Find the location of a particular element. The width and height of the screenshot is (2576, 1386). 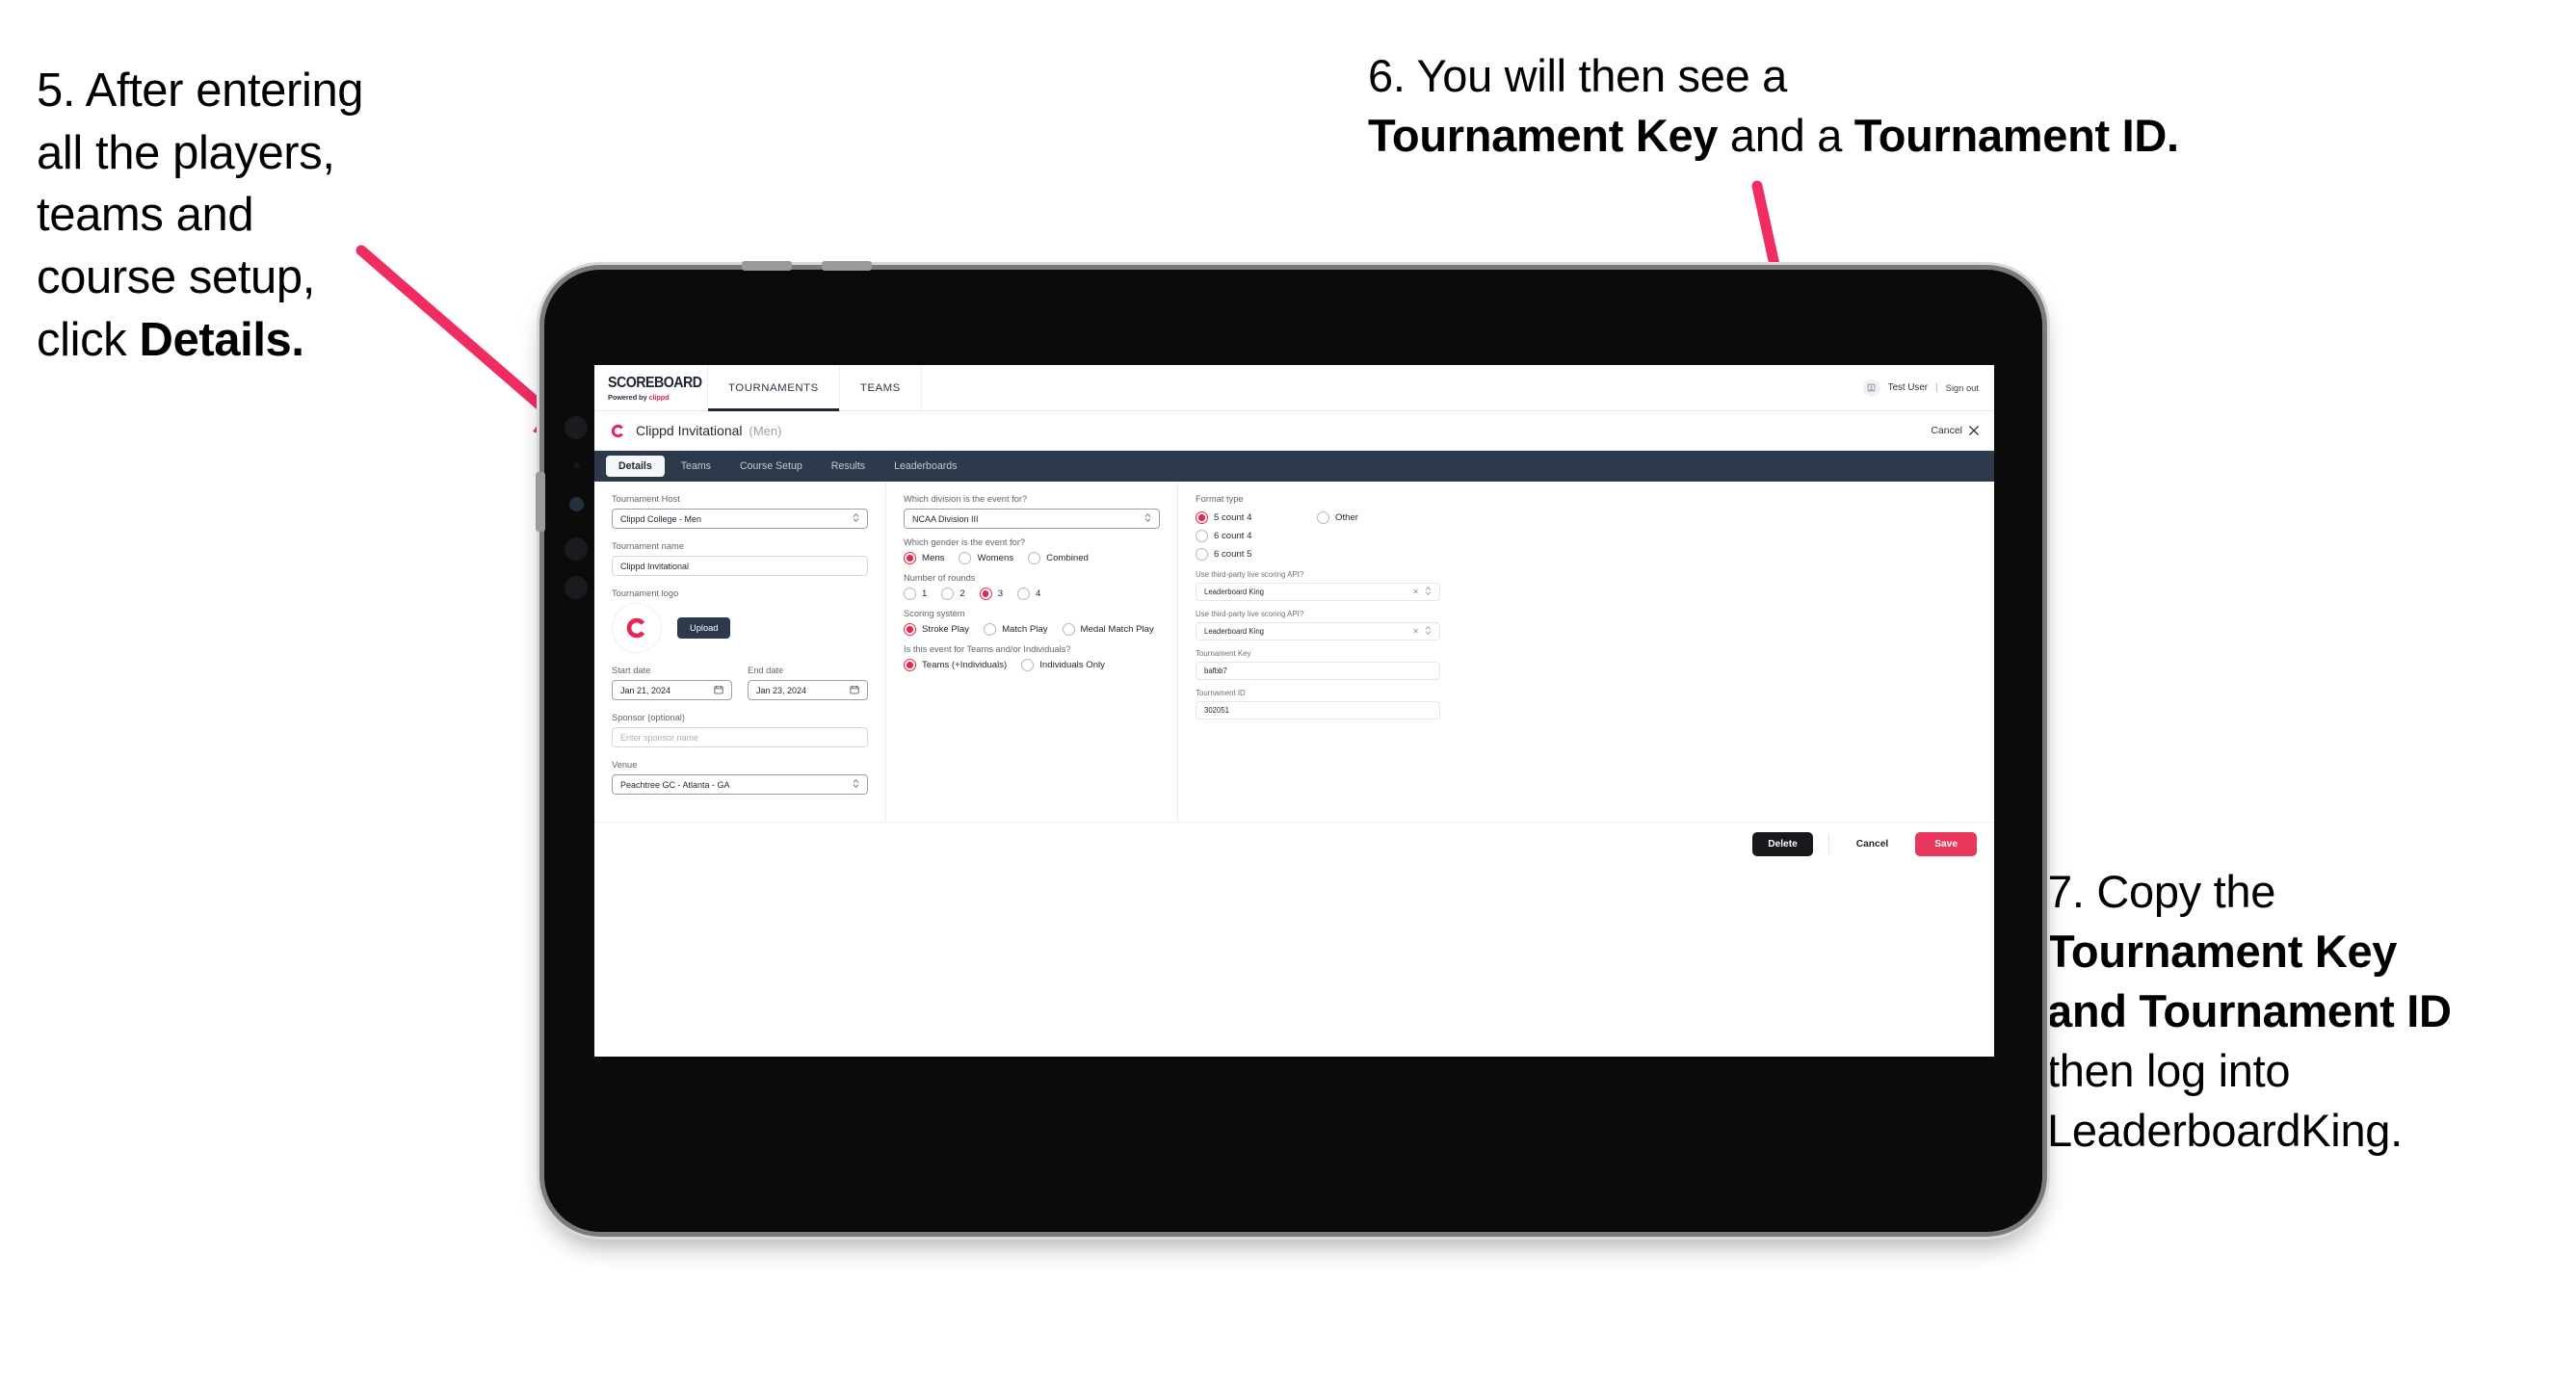

field-tournament-name: Tournament name Clippd Invitational is located at coordinates (740, 558).